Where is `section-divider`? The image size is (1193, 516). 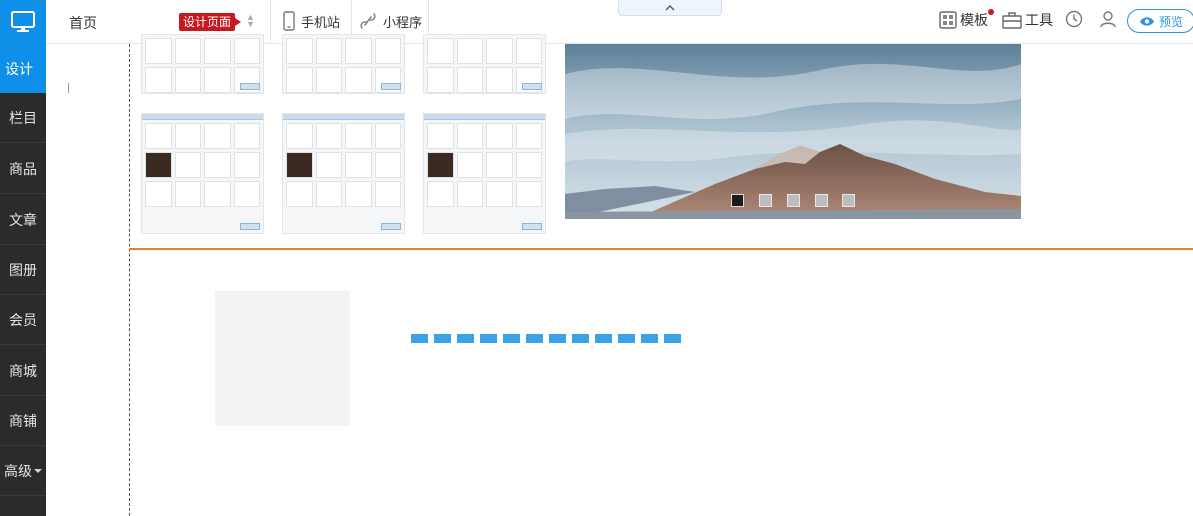
section-divider is located at coordinates (661, 249).